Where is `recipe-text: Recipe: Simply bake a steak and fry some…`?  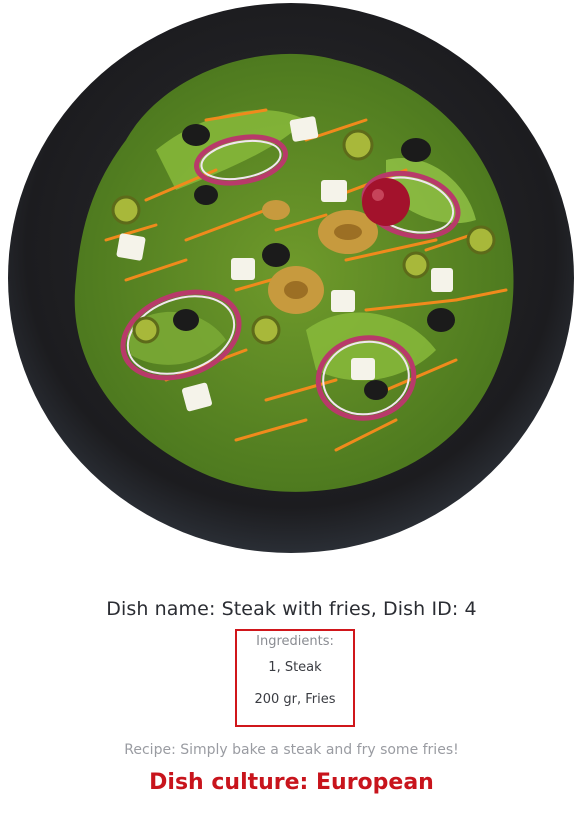 recipe-text: Recipe: Simply bake a steak and fry some… is located at coordinates (291, 750).